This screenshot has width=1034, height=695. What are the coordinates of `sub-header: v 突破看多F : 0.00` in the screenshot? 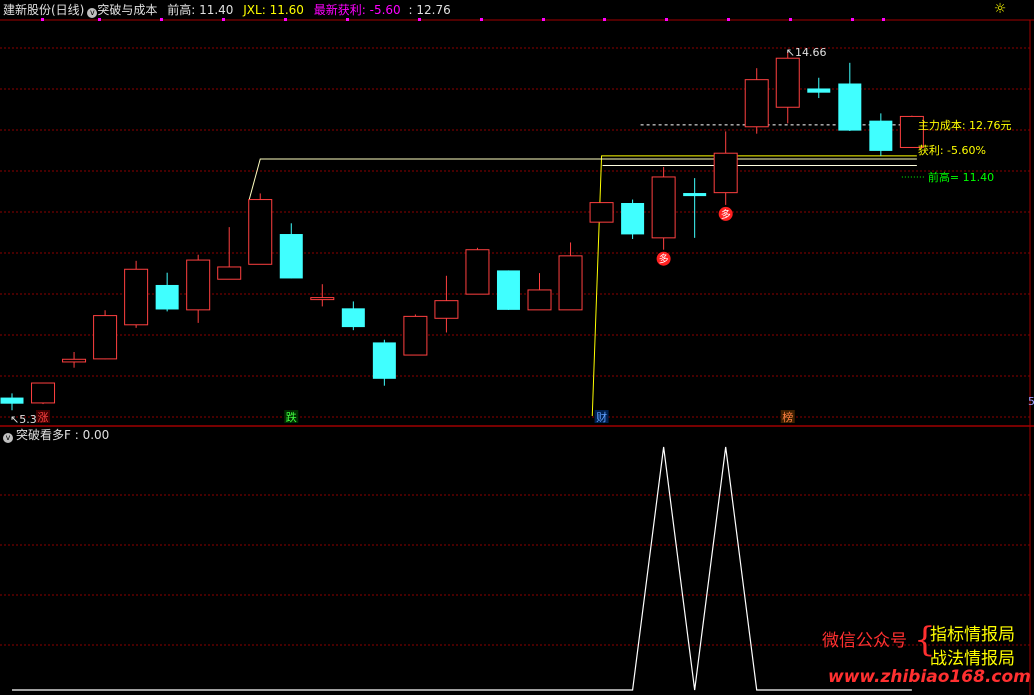 It's located at (56, 435).